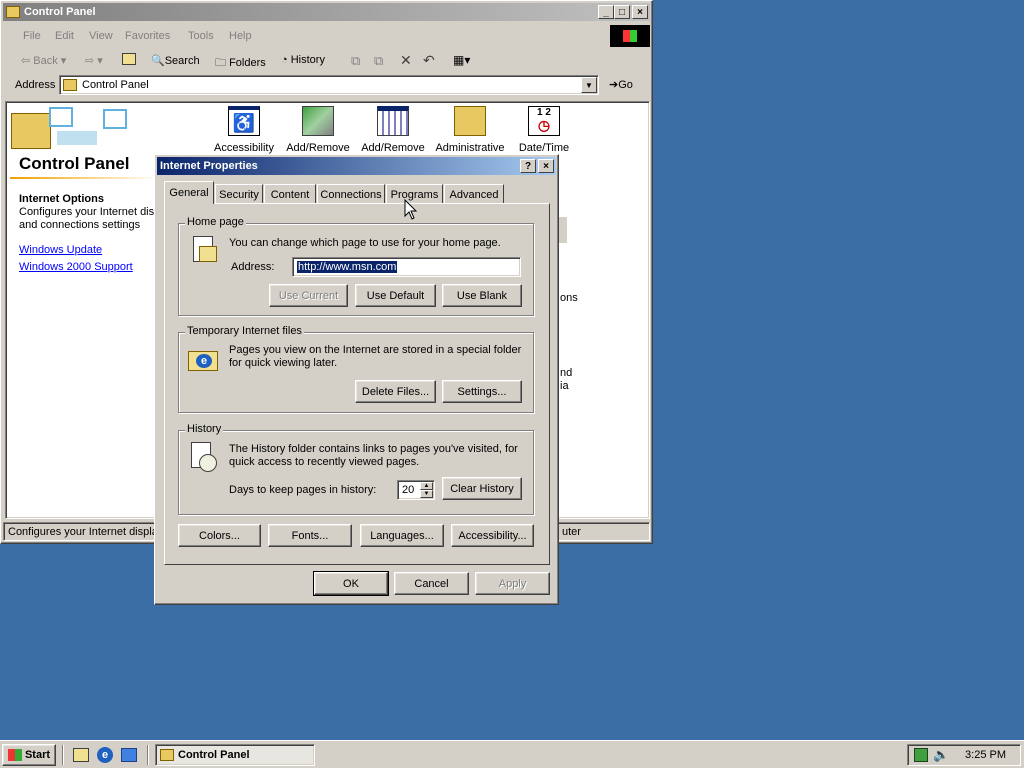 The width and height of the screenshot is (1024, 768). I want to click on taskbar-separator, so click(63, 755).